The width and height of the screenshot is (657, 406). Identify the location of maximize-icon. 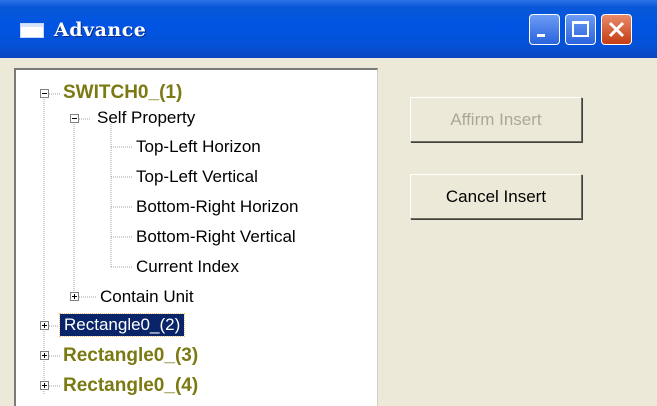
(580, 29).